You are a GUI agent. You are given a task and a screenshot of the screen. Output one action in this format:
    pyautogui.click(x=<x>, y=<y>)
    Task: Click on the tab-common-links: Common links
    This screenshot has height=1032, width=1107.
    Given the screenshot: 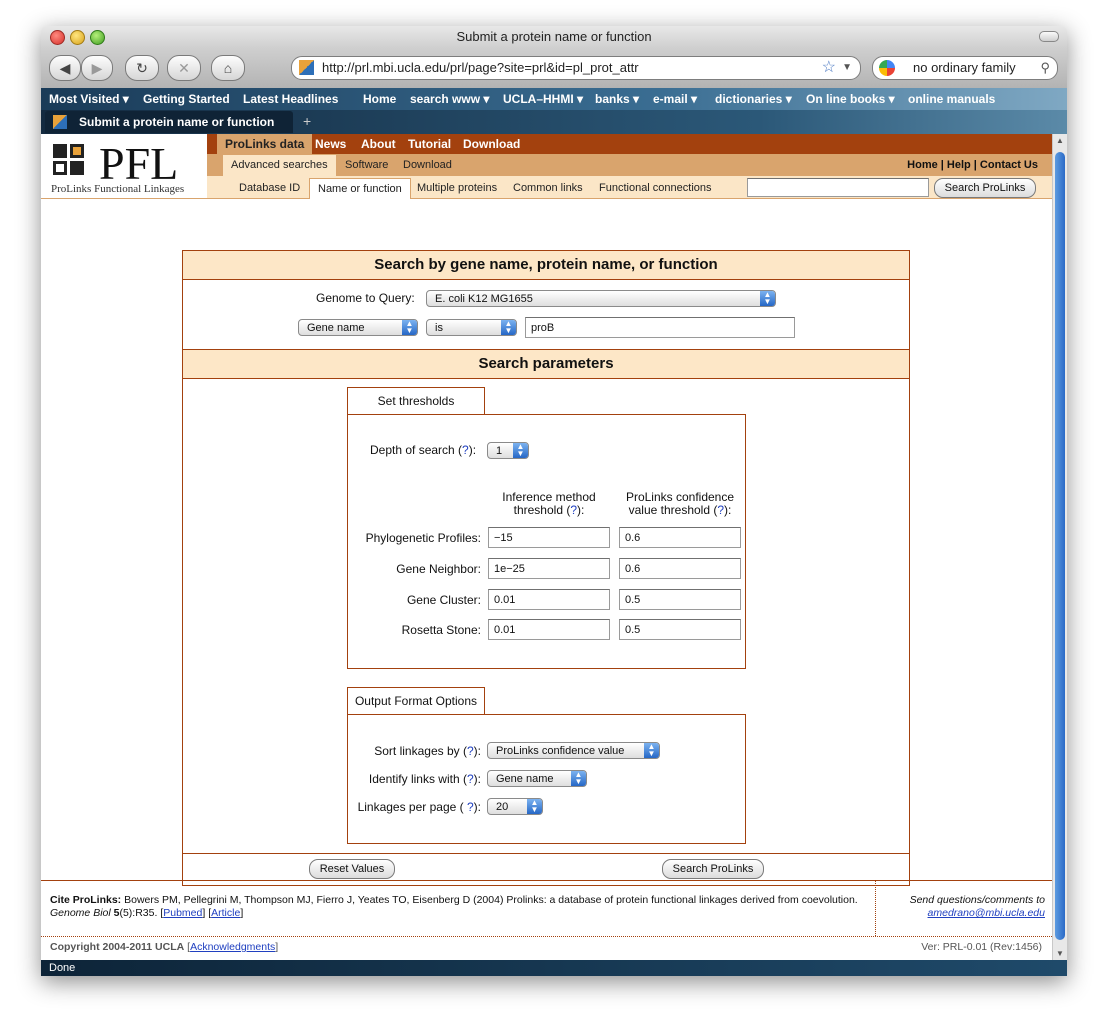 What is the action you would take?
    pyautogui.click(x=548, y=188)
    